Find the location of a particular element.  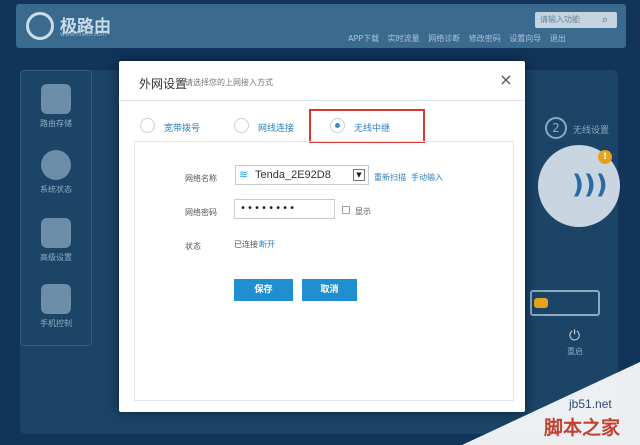

logo-subtext: www.hiwifi.com is located at coordinates (83, 34).